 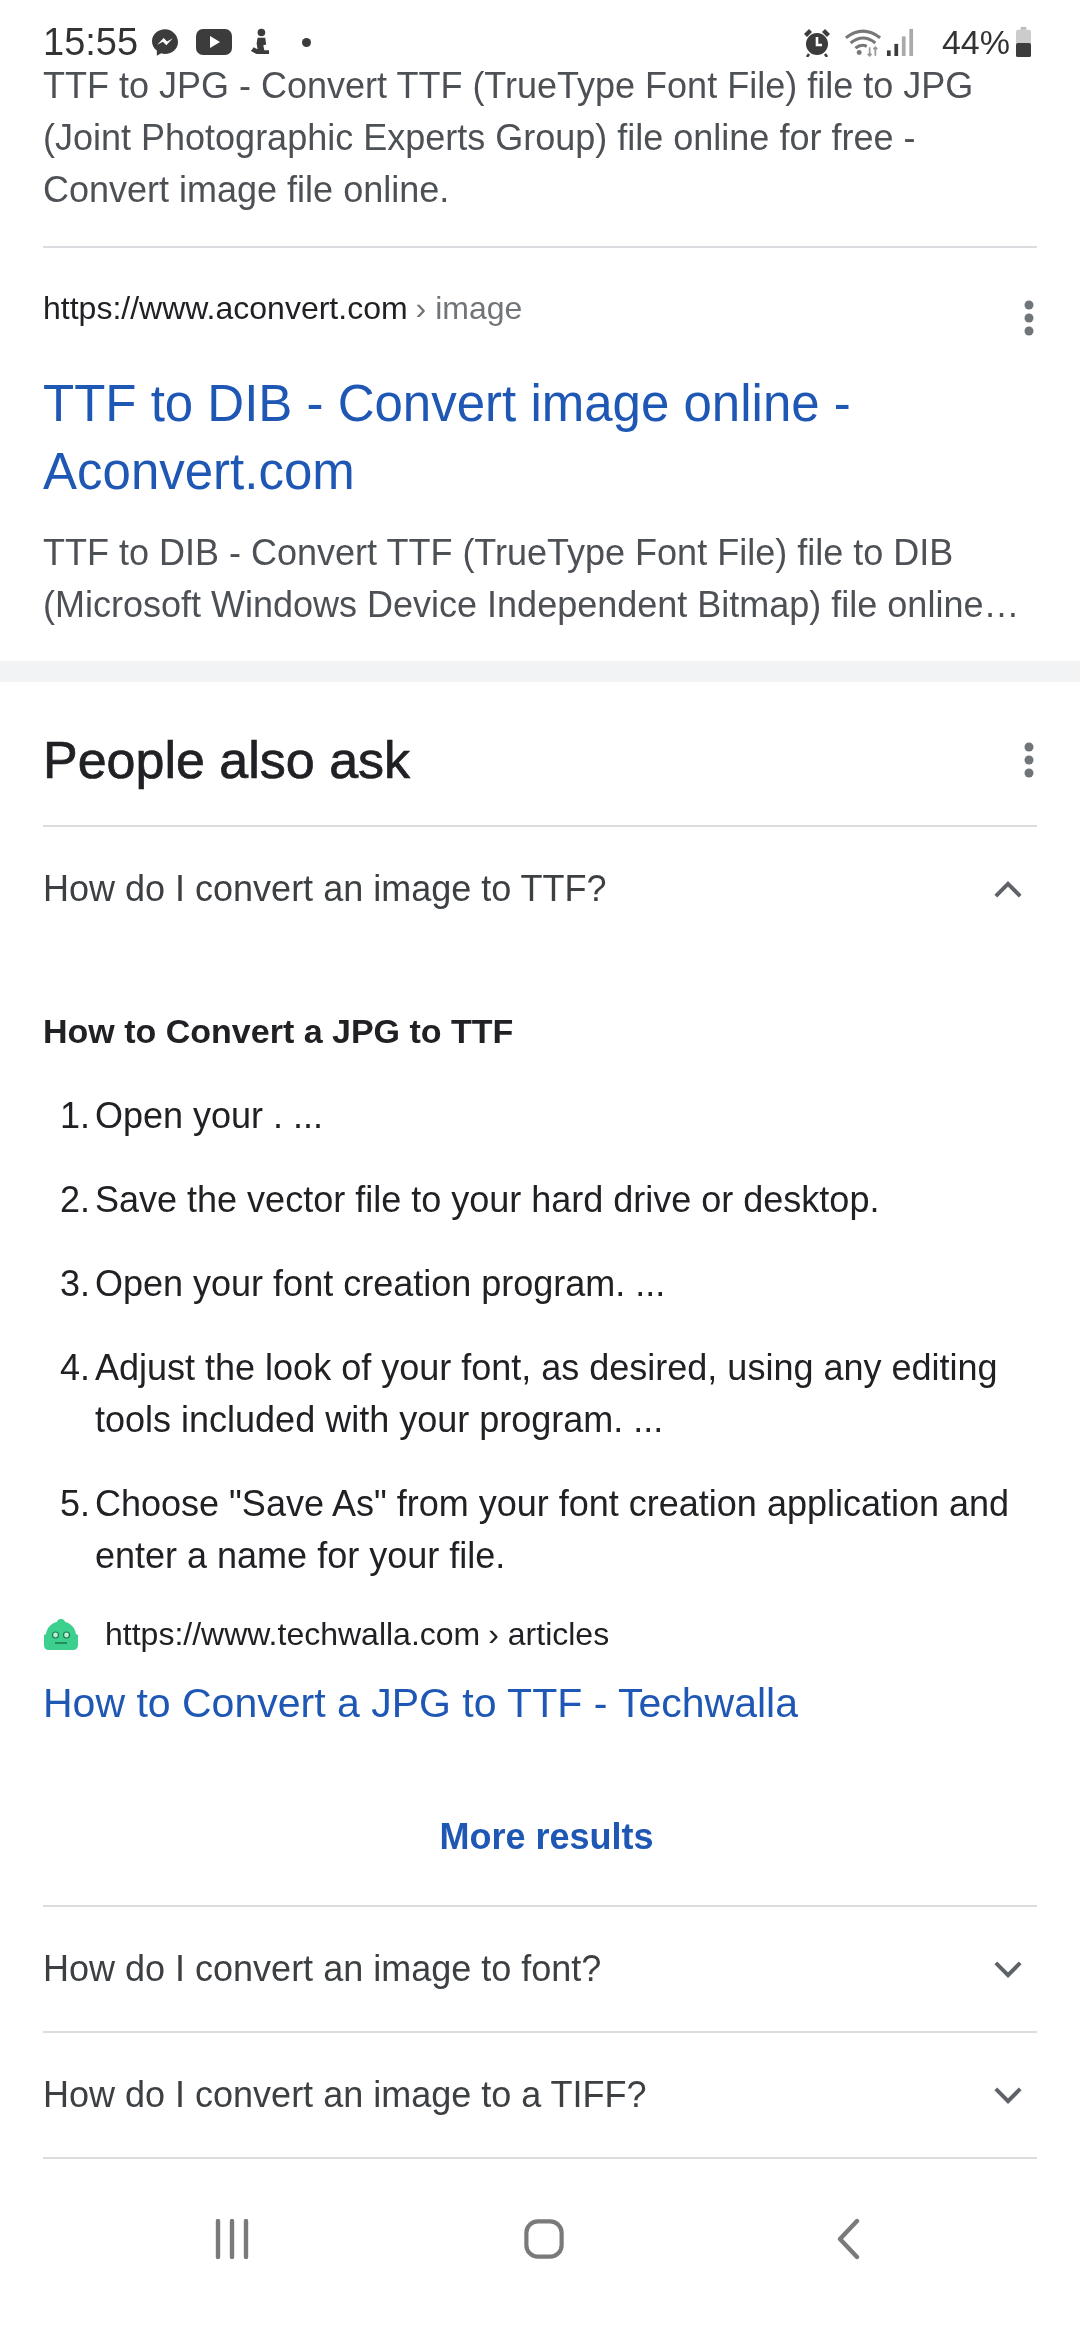 What do you see at coordinates (74, 1368) in the screenshot?
I see `step-number: 4.` at bounding box center [74, 1368].